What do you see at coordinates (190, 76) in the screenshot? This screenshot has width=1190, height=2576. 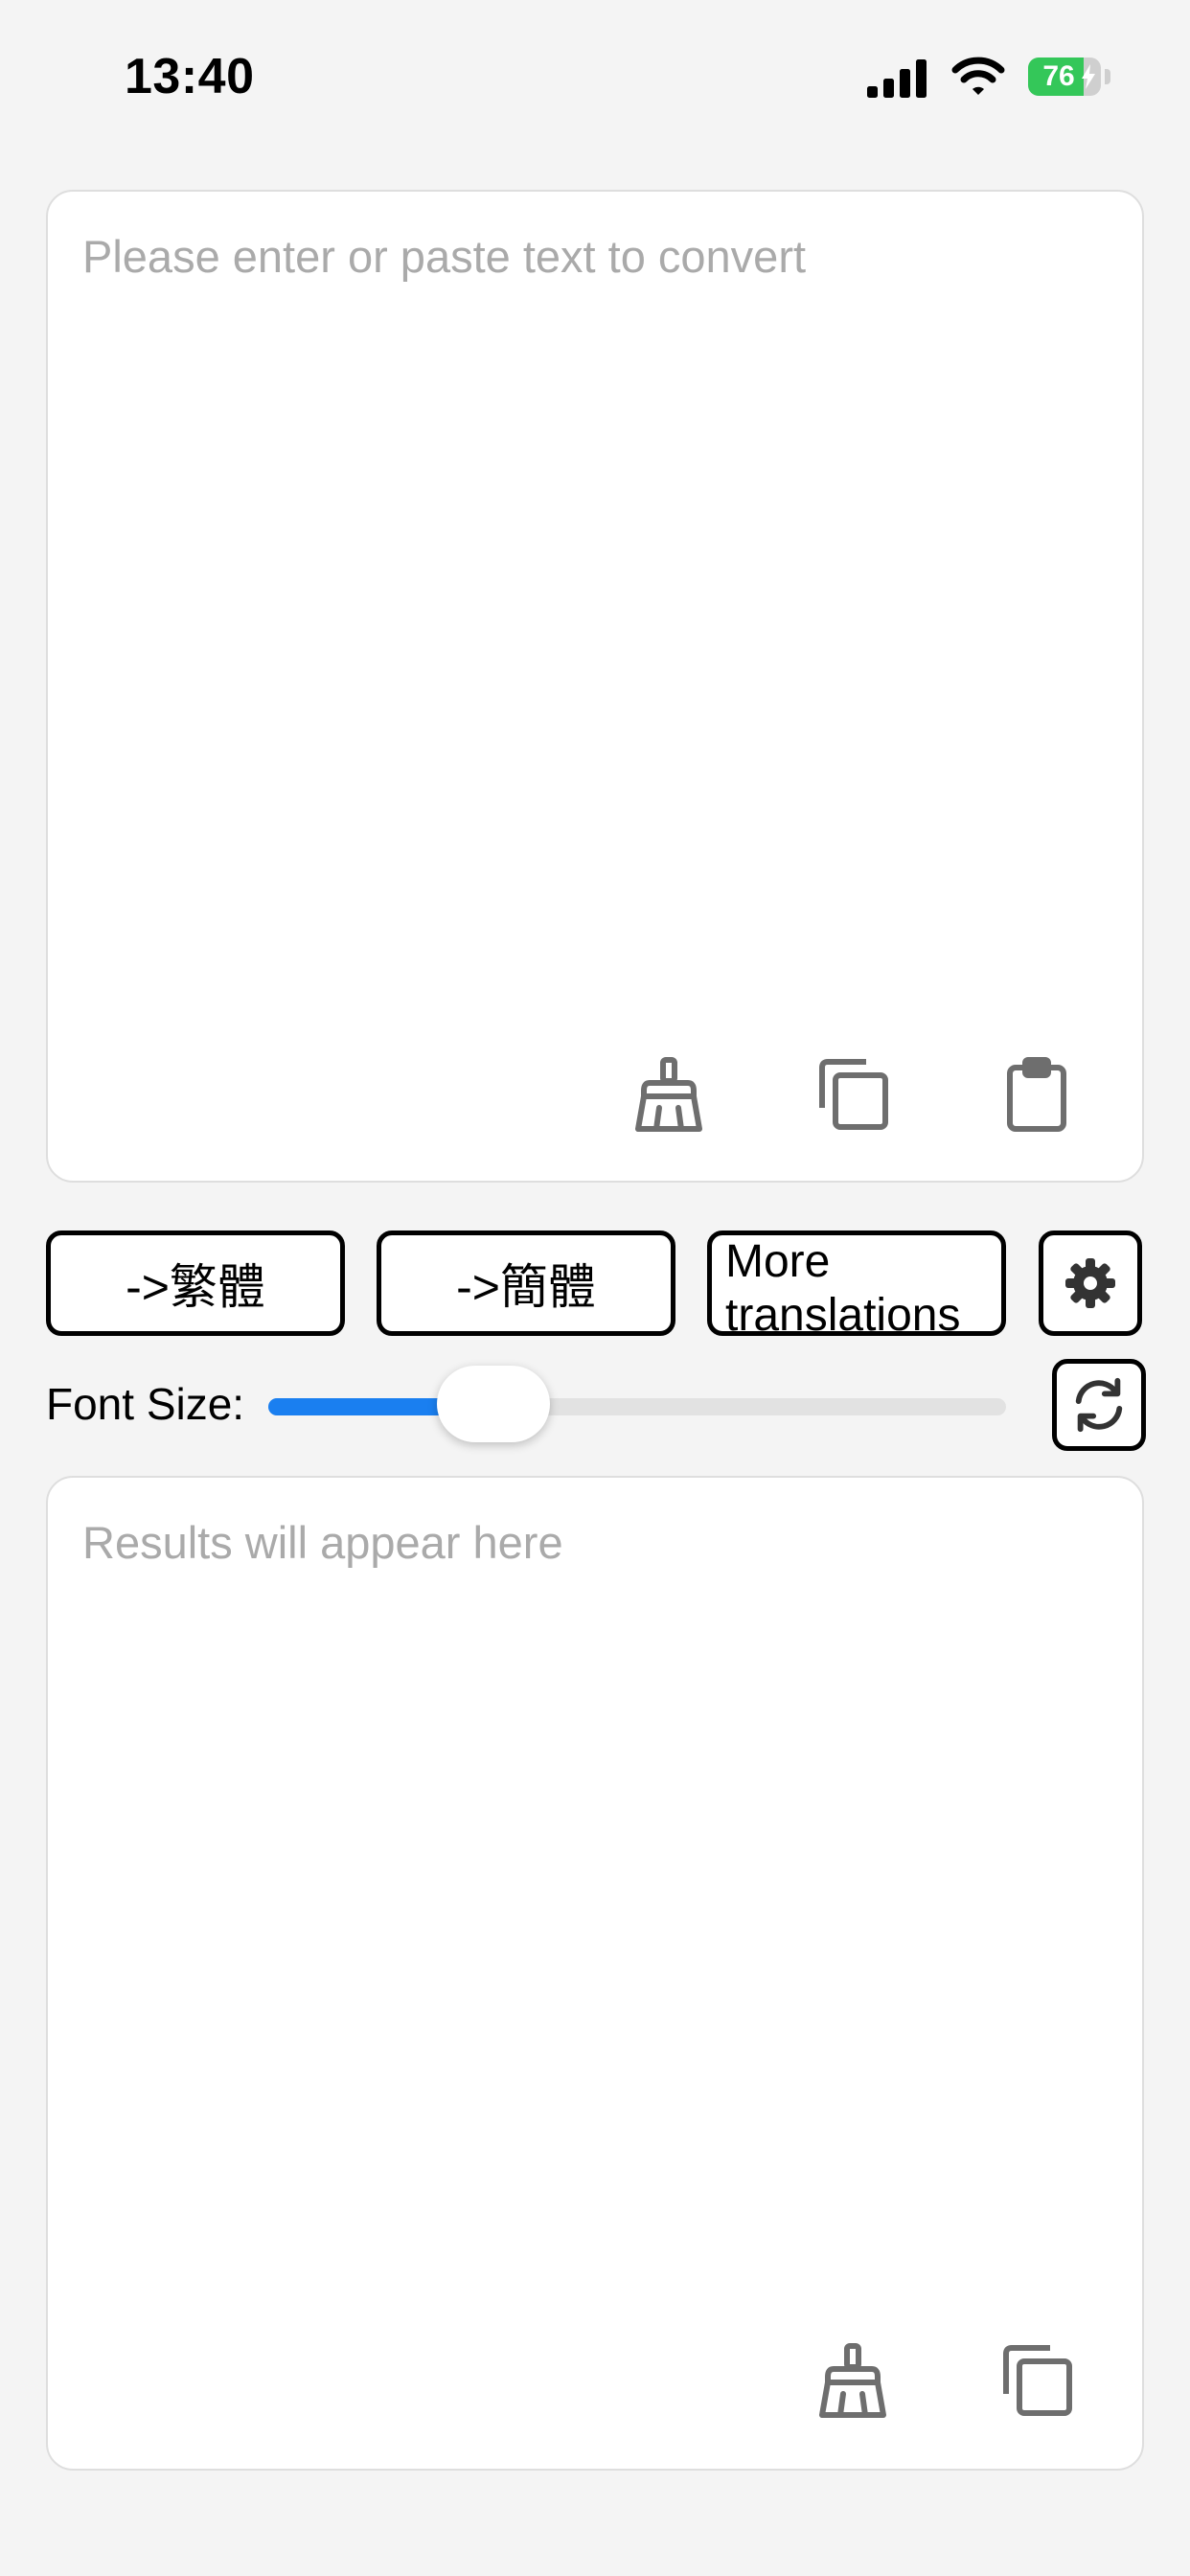 I see `status-time: 13:40` at bounding box center [190, 76].